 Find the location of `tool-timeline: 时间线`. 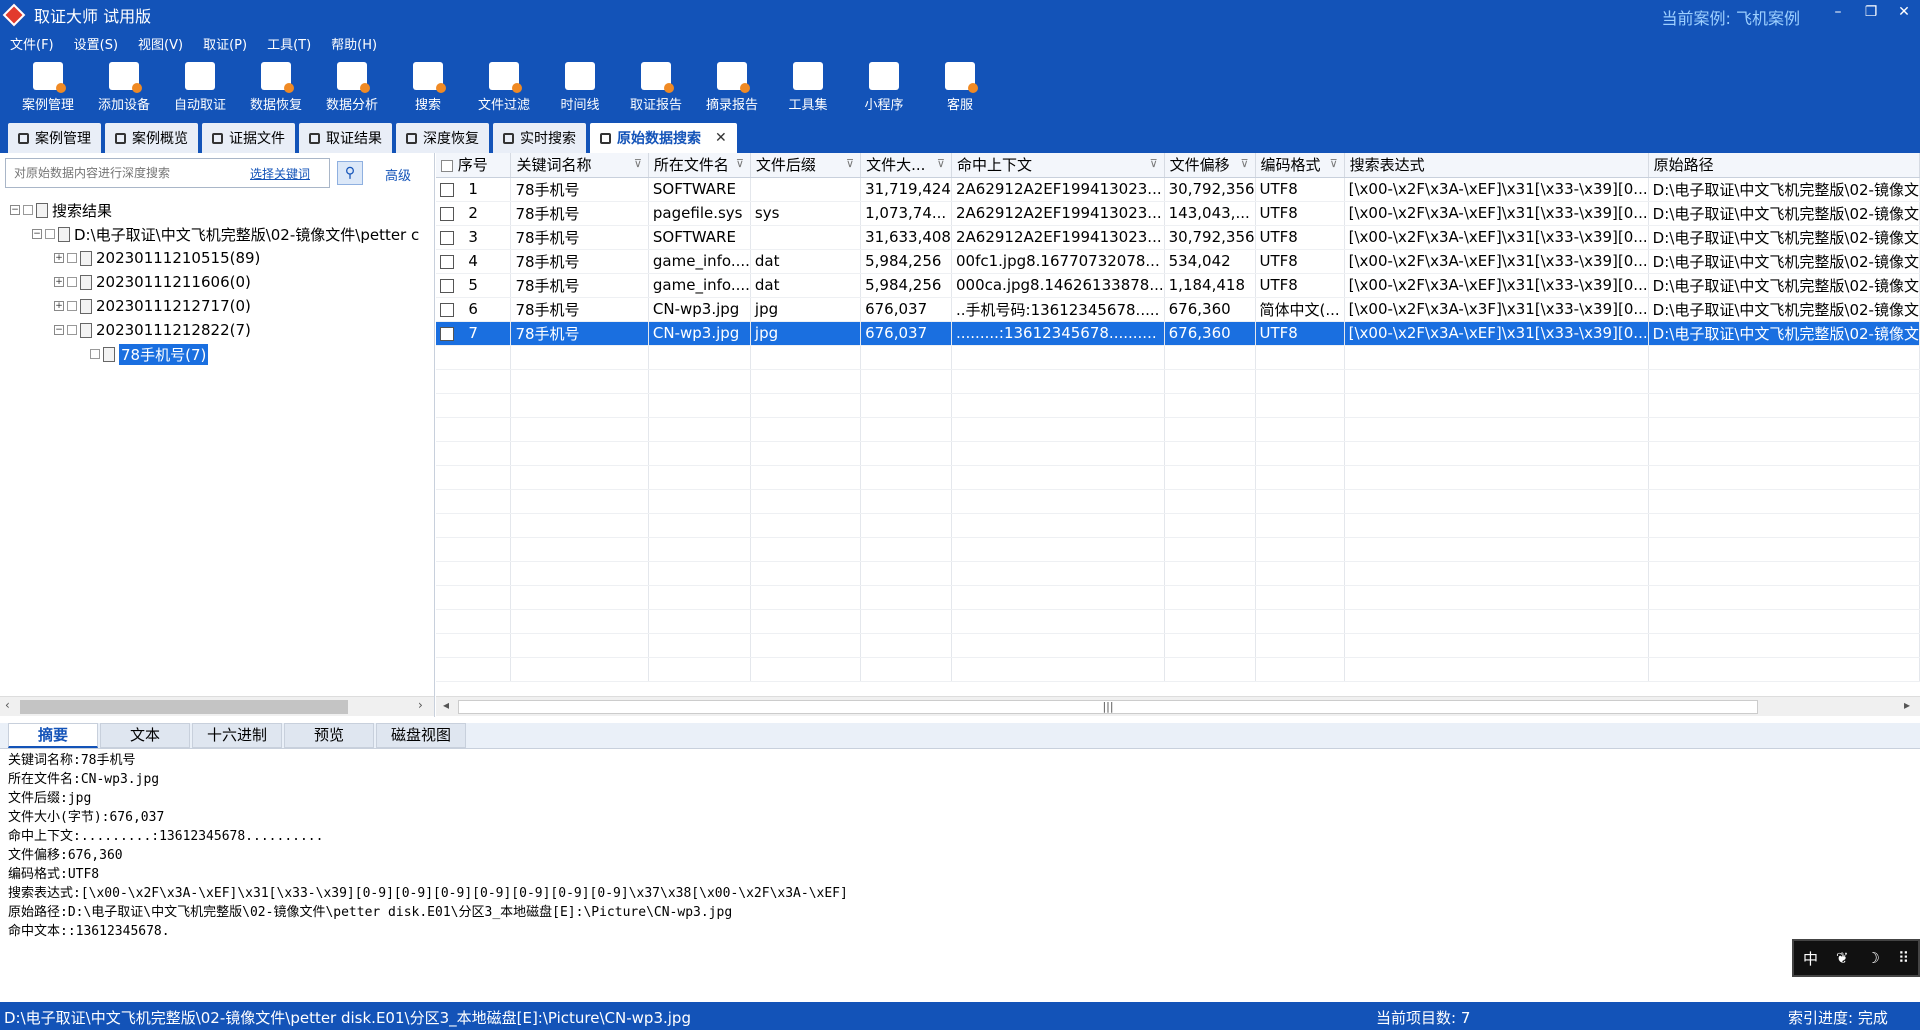

tool-timeline: 时间线 is located at coordinates (580, 87).